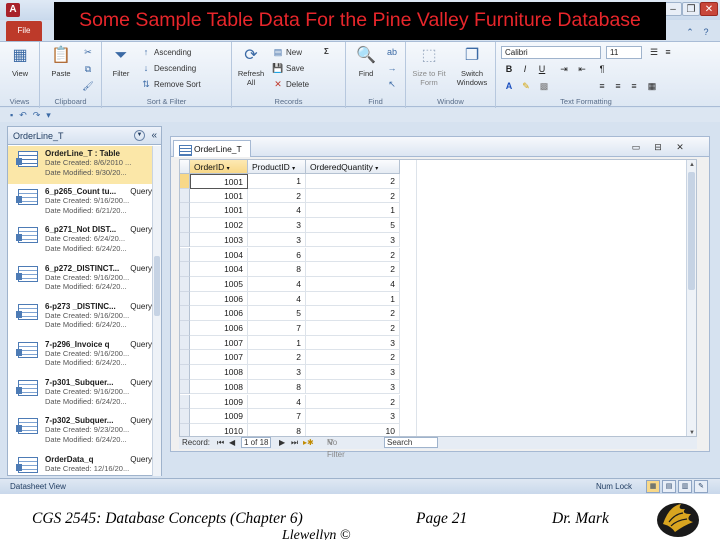 The height and width of the screenshot is (540, 720). What do you see at coordinates (509, 69) in the screenshot?
I see `bold-button: B` at bounding box center [509, 69].